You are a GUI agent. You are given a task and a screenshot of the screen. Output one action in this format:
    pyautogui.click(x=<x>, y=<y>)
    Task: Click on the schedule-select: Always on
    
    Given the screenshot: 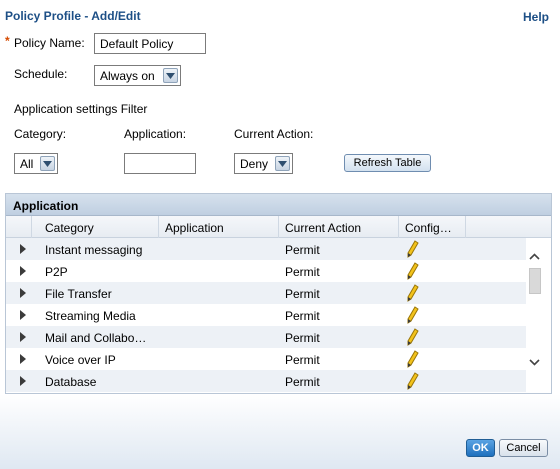 What is the action you would take?
    pyautogui.click(x=137, y=75)
    